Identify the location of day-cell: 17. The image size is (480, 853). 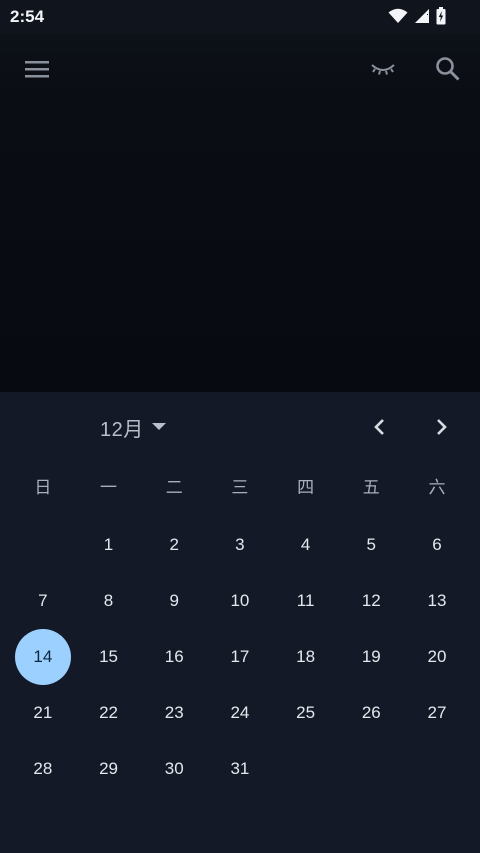
(240, 657).